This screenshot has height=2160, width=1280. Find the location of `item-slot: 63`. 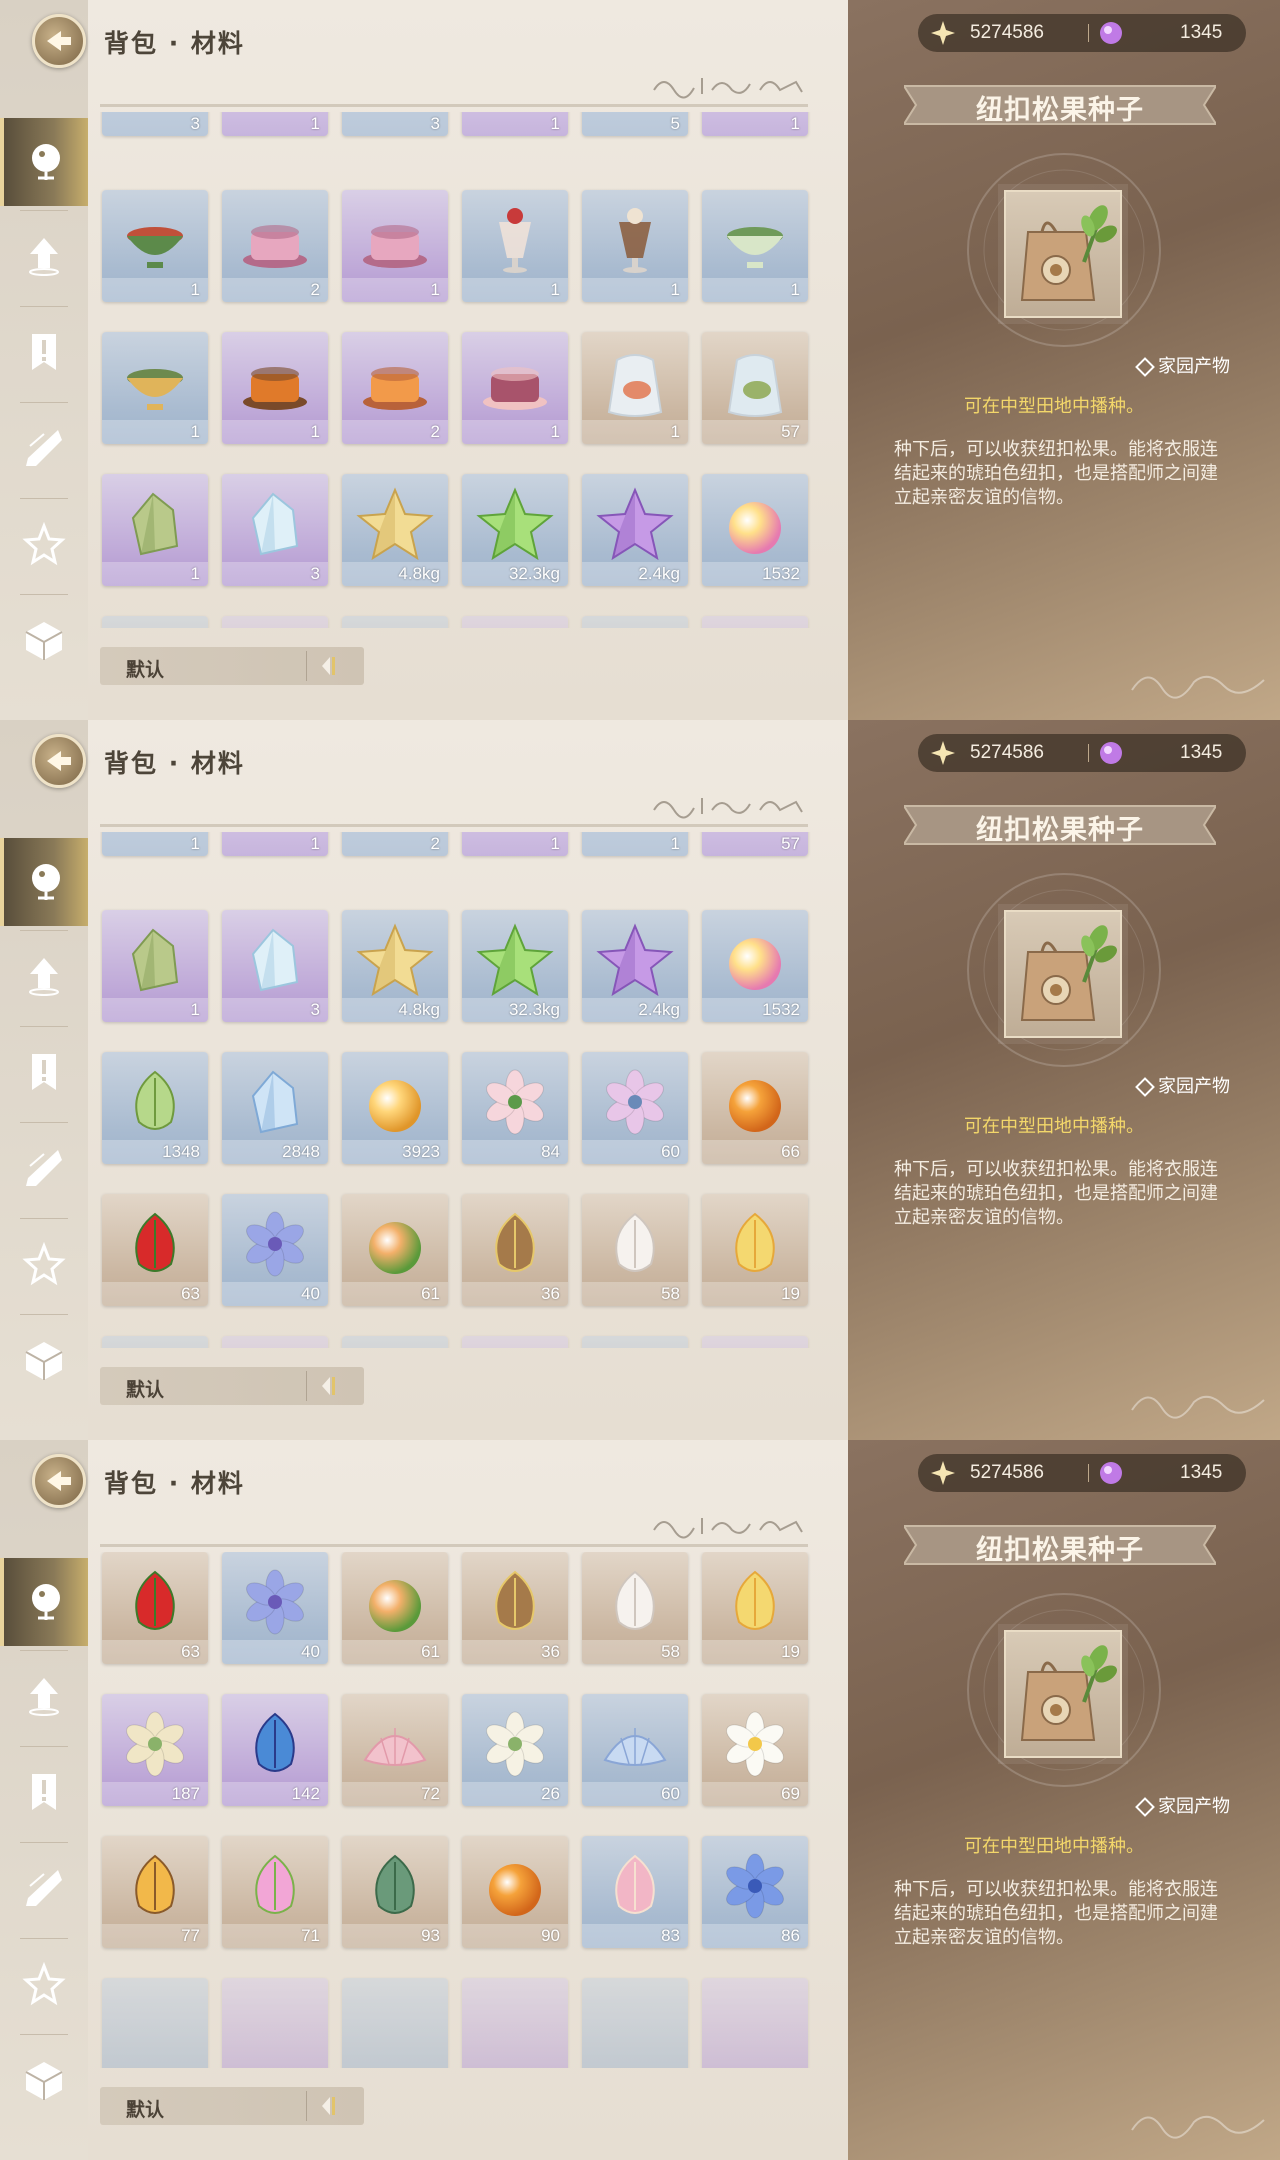

item-slot: 63 is located at coordinates (155, 1608).